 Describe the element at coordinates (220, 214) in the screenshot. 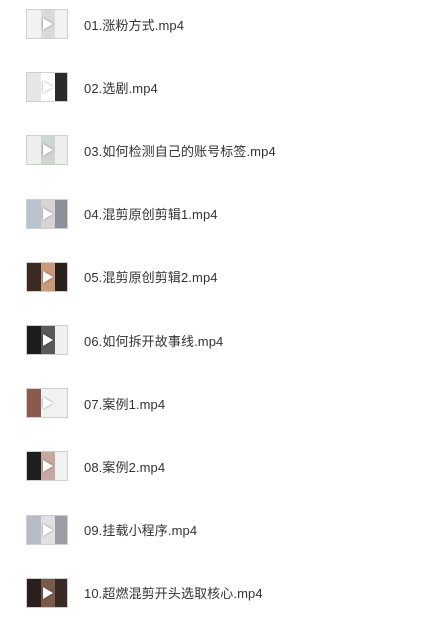

I see `file-row: 04.混剪原创剪辑1.mp4` at that location.